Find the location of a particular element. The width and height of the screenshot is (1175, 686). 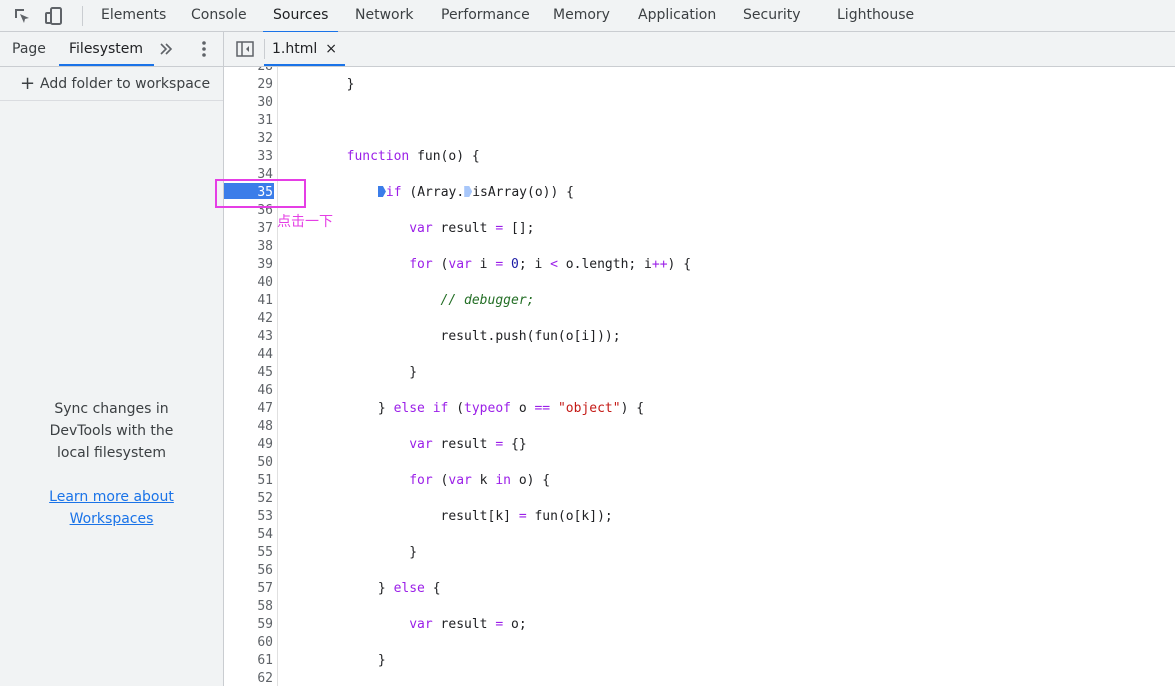

code-line: if (Array. isArray(o)) { is located at coordinates (429, 193).